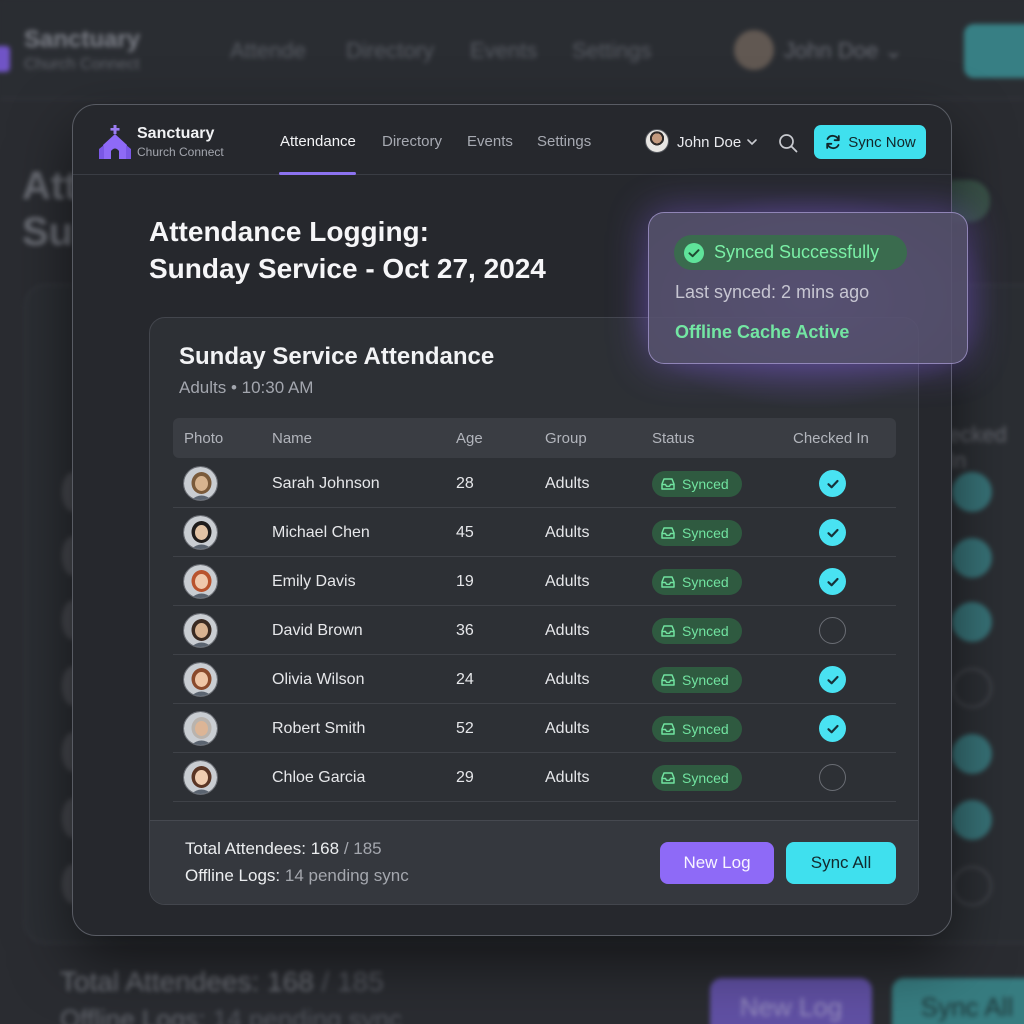  Describe the element at coordinates (843, 50) in the screenshot. I see `background-username: John Doe ⌄` at that location.